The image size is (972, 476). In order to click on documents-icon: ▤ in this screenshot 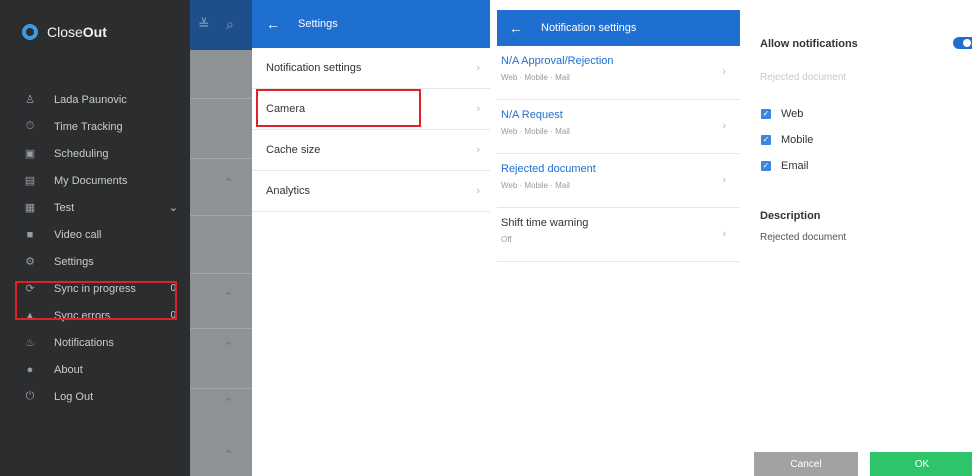, I will do `click(30, 181)`.